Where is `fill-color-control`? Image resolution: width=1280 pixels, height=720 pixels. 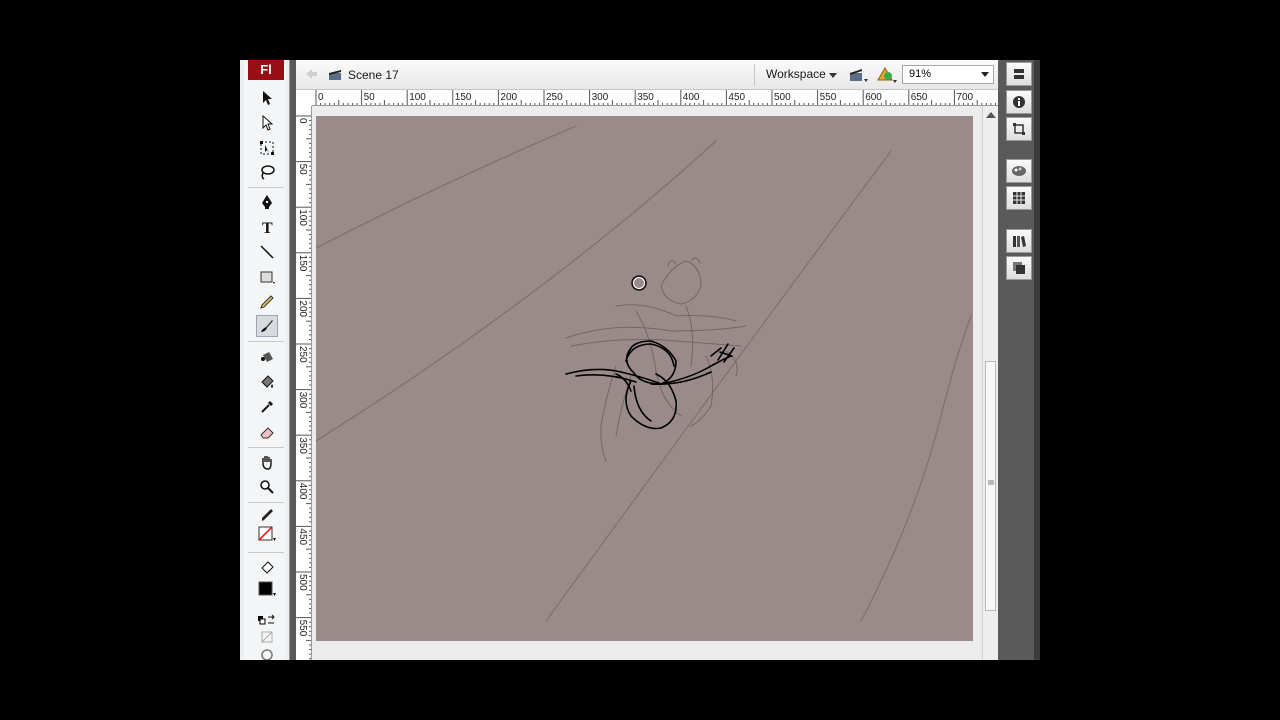 fill-color-control is located at coordinates (267, 534).